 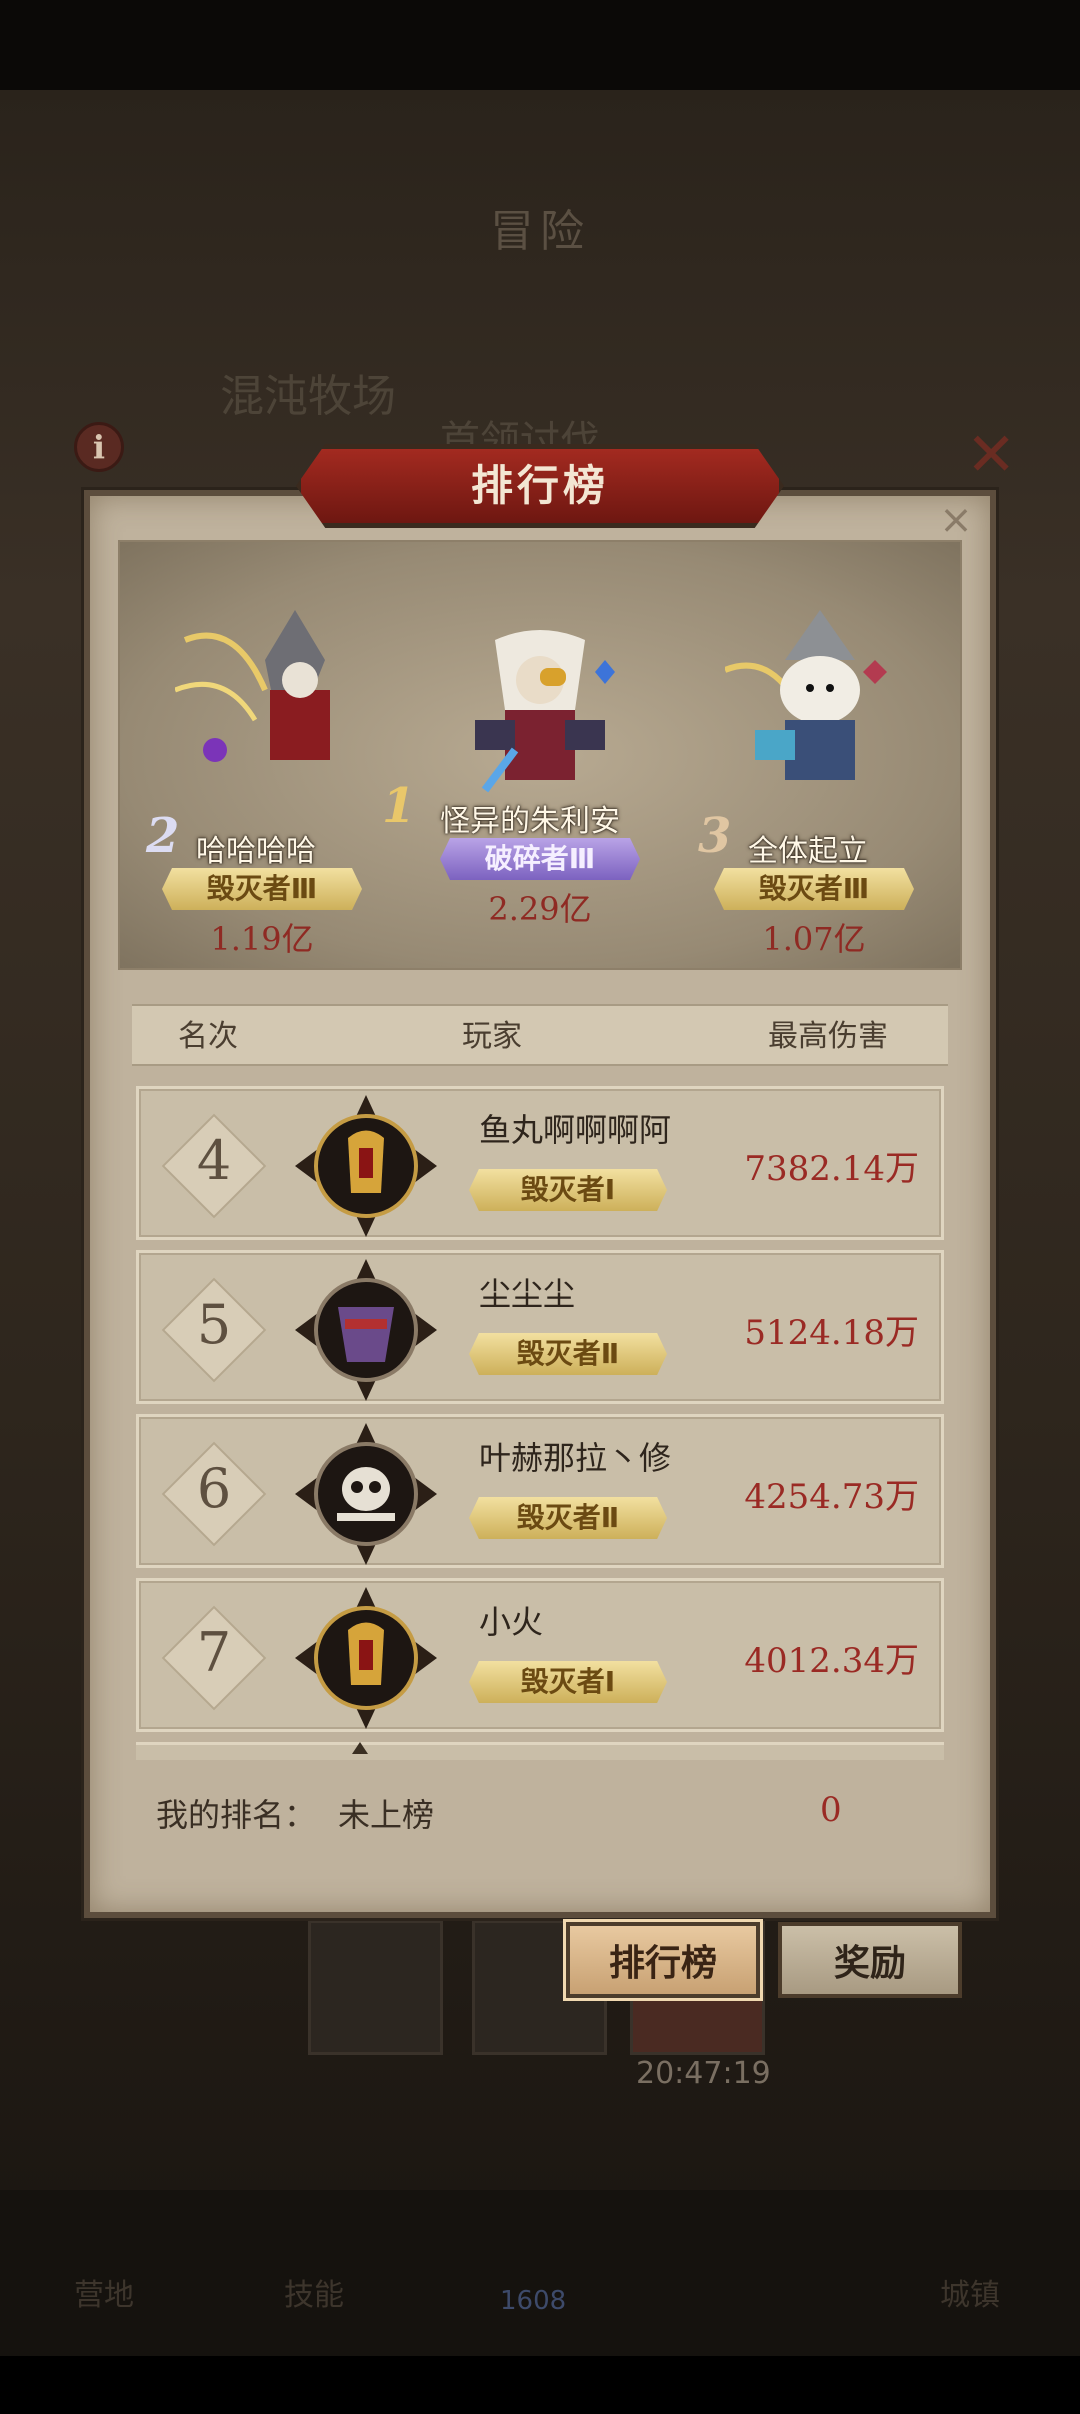 What do you see at coordinates (540, 909) in the screenshot?
I see `podium-score-1: 2.29亿` at bounding box center [540, 909].